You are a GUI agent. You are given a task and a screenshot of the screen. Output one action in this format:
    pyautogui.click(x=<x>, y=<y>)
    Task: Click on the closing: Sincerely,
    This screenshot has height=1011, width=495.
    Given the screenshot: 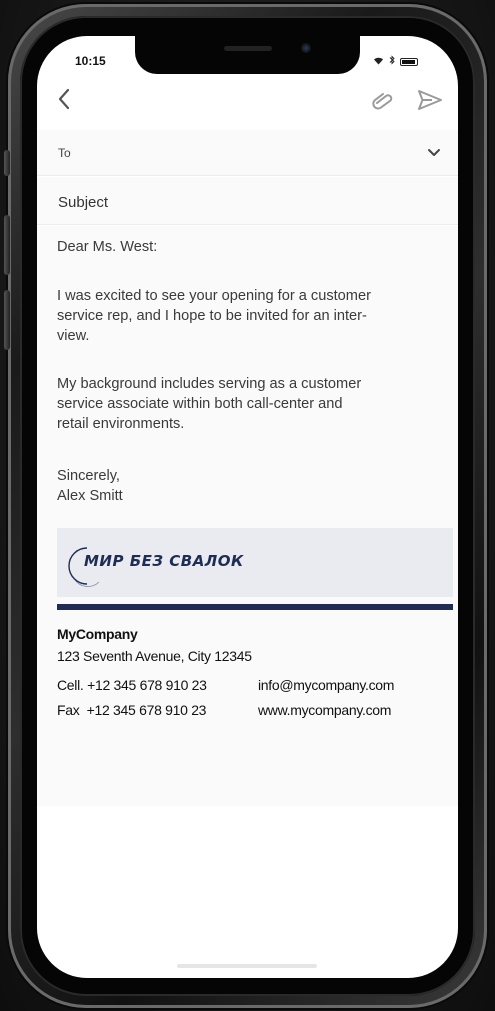 What is the action you would take?
    pyautogui.click(x=88, y=476)
    